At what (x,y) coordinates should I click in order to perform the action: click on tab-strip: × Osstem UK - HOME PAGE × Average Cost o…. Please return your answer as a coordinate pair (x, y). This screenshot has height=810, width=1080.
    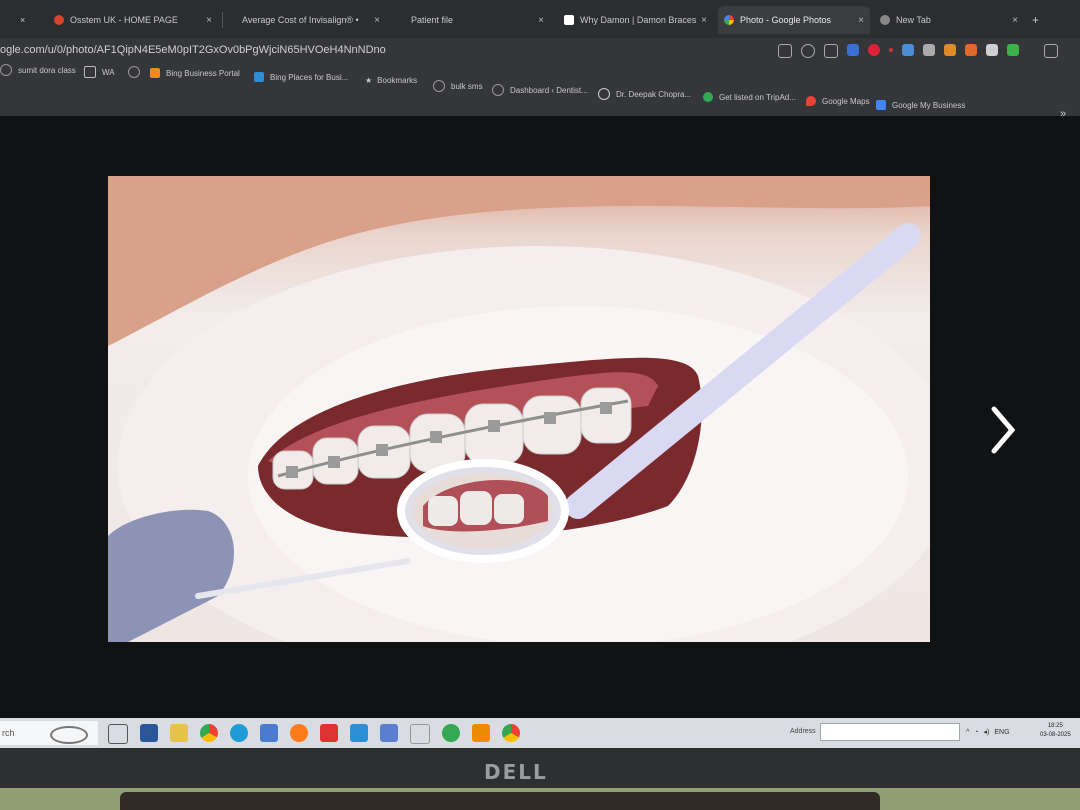
    Looking at the image, I should click on (540, 19).